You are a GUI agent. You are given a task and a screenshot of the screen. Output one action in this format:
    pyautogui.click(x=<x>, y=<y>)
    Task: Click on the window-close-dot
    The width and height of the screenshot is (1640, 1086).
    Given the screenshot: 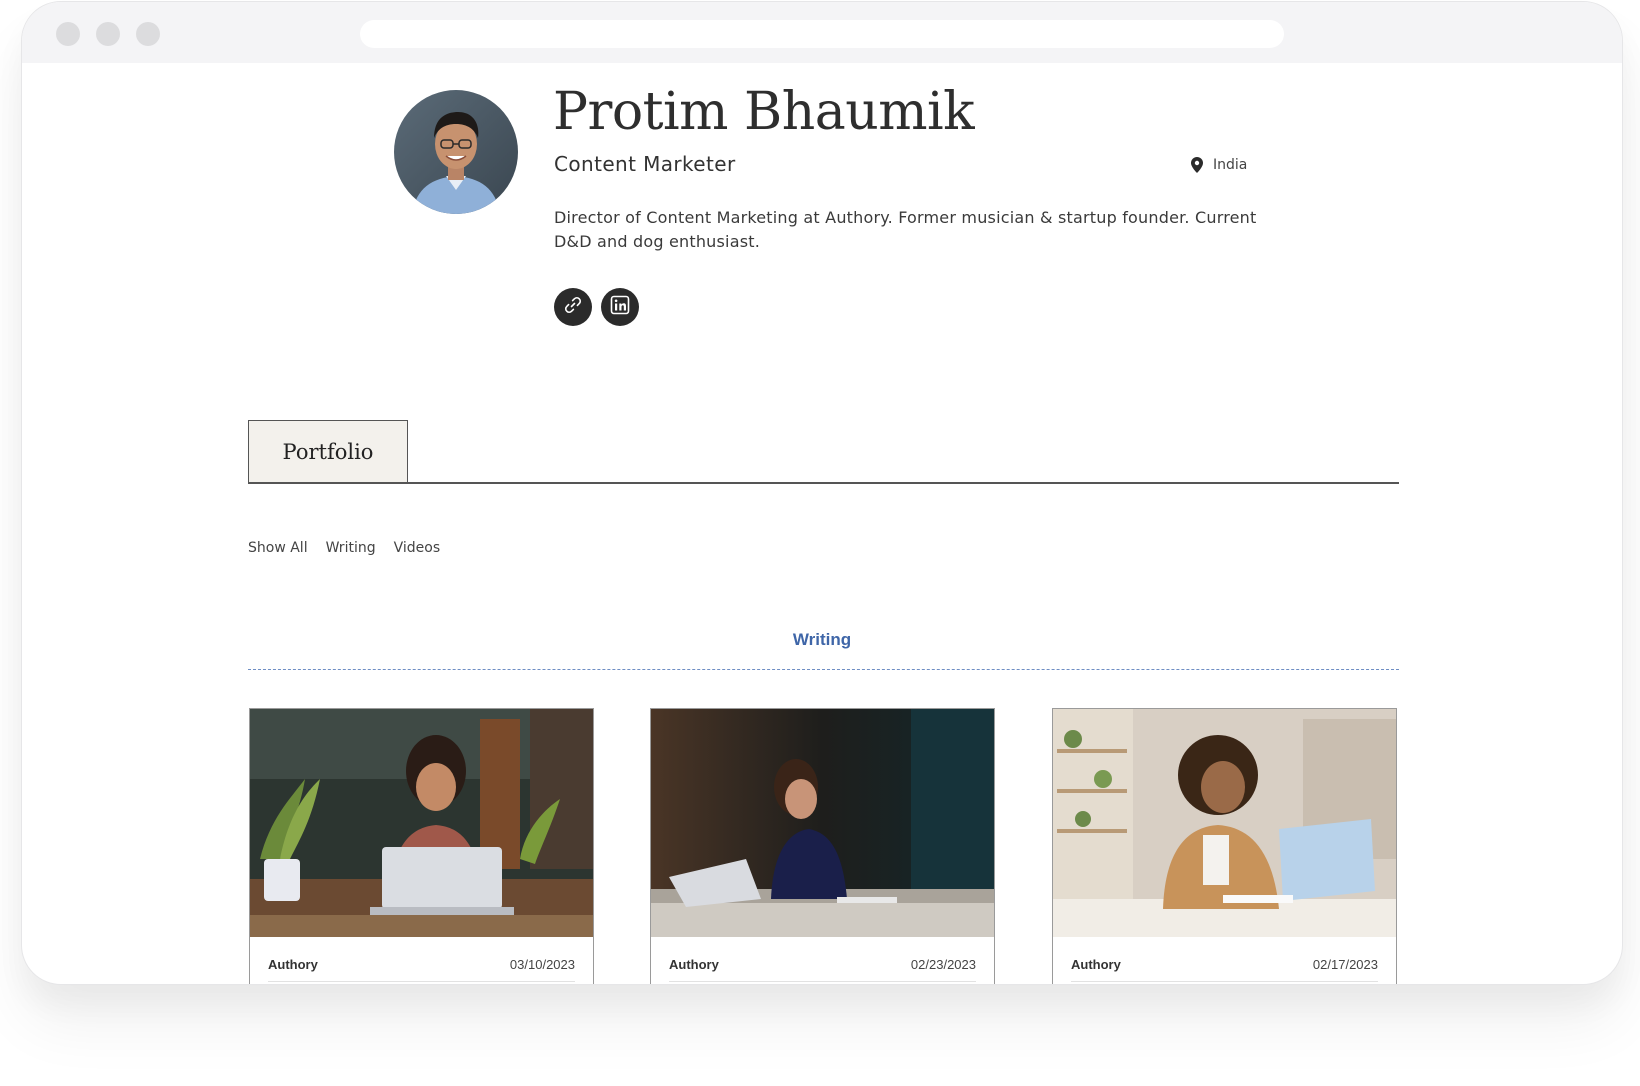 What is the action you would take?
    pyautogui.click(x=68, y=34)
    